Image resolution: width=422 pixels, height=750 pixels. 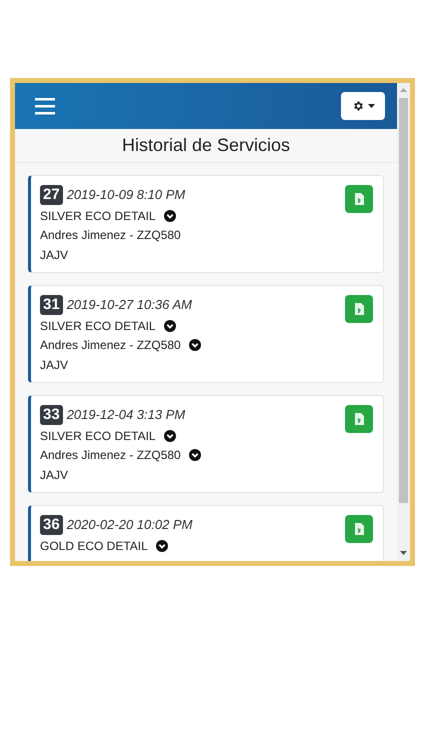 What do you see at coordinates (403, 553) in the screenshot?
I see `scroll-down-icon` at bounding box center [403, 553].